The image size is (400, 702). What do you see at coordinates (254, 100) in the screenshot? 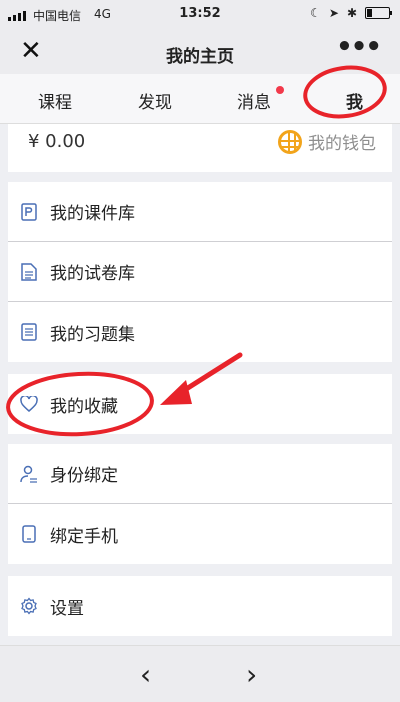
I see `tab-messages: 消息` at bounding box center [254, 100].